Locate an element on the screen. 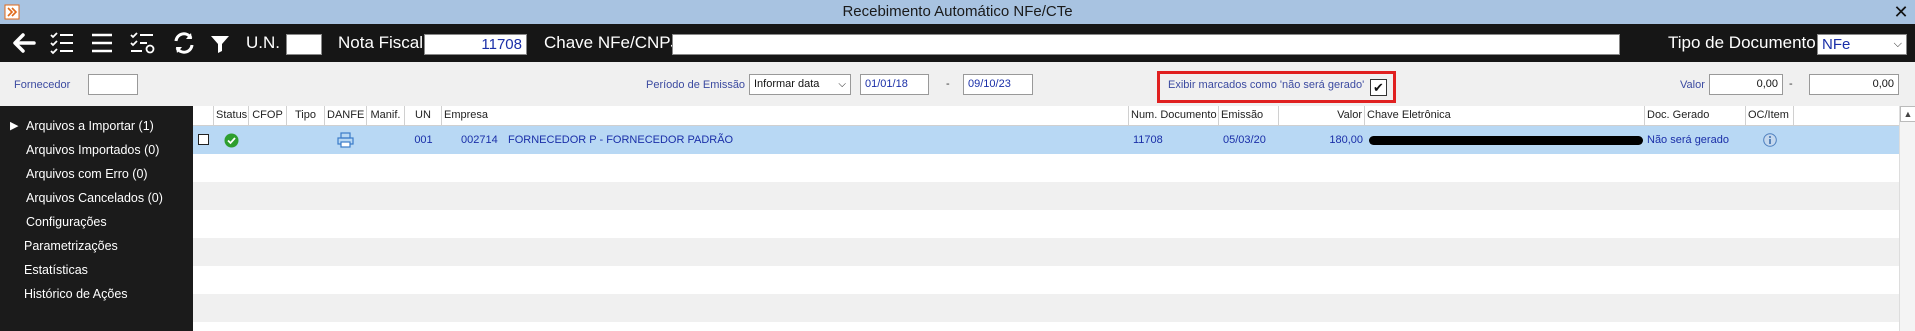  column-header-manif: Manif. is located at coordinates (386, 116).